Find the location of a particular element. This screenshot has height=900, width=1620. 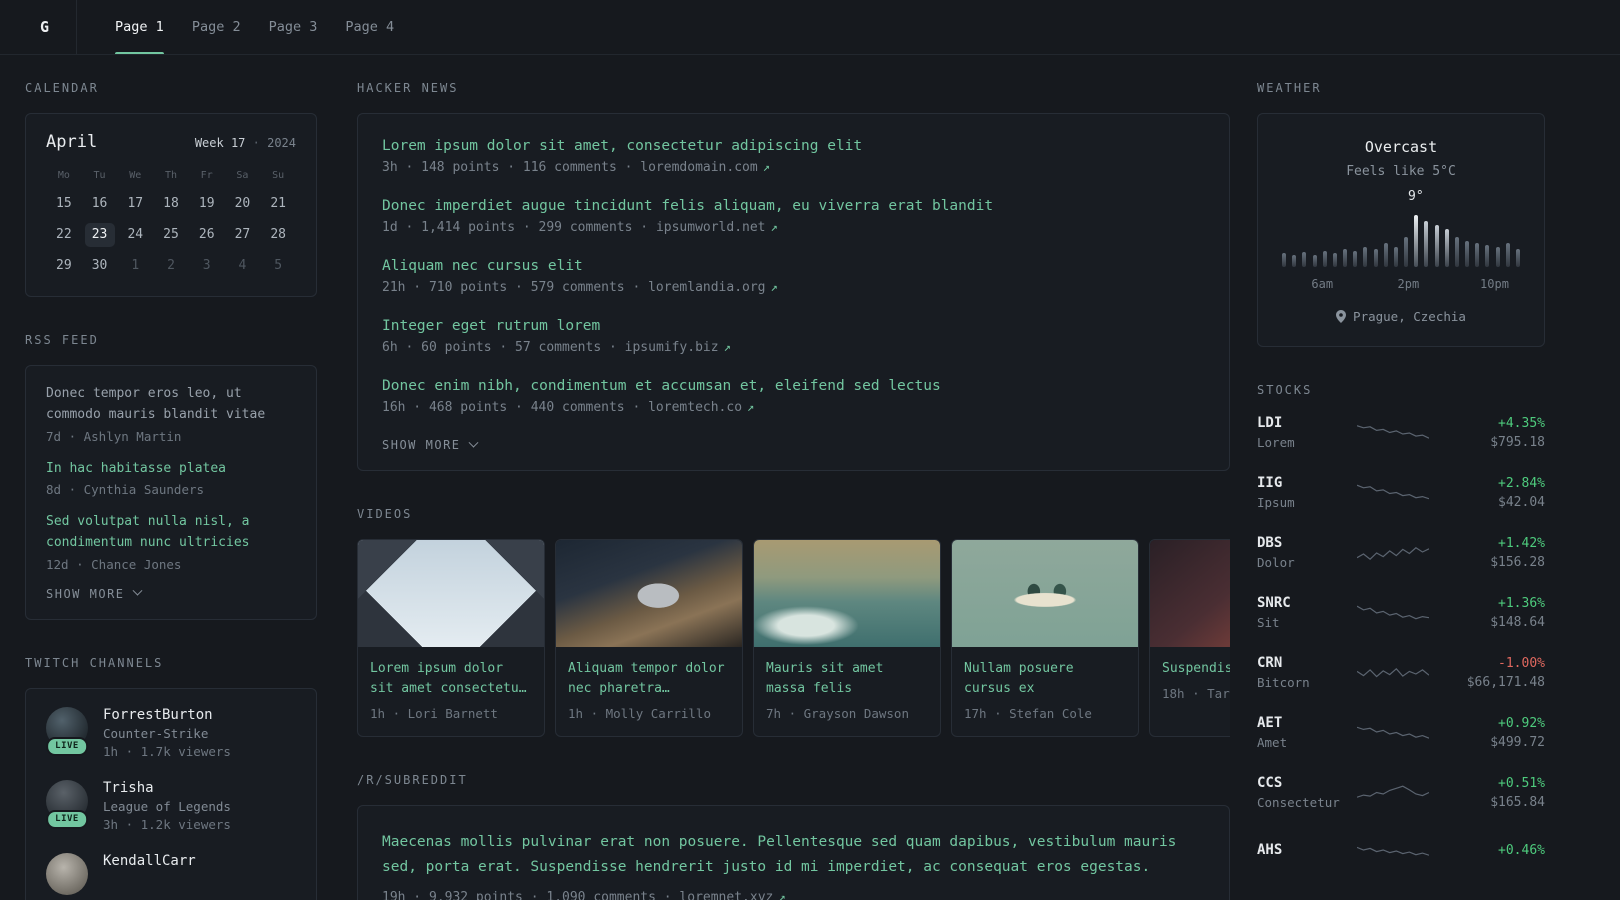

weather-time-label: 2pm is located at coordinates (1408, 284).